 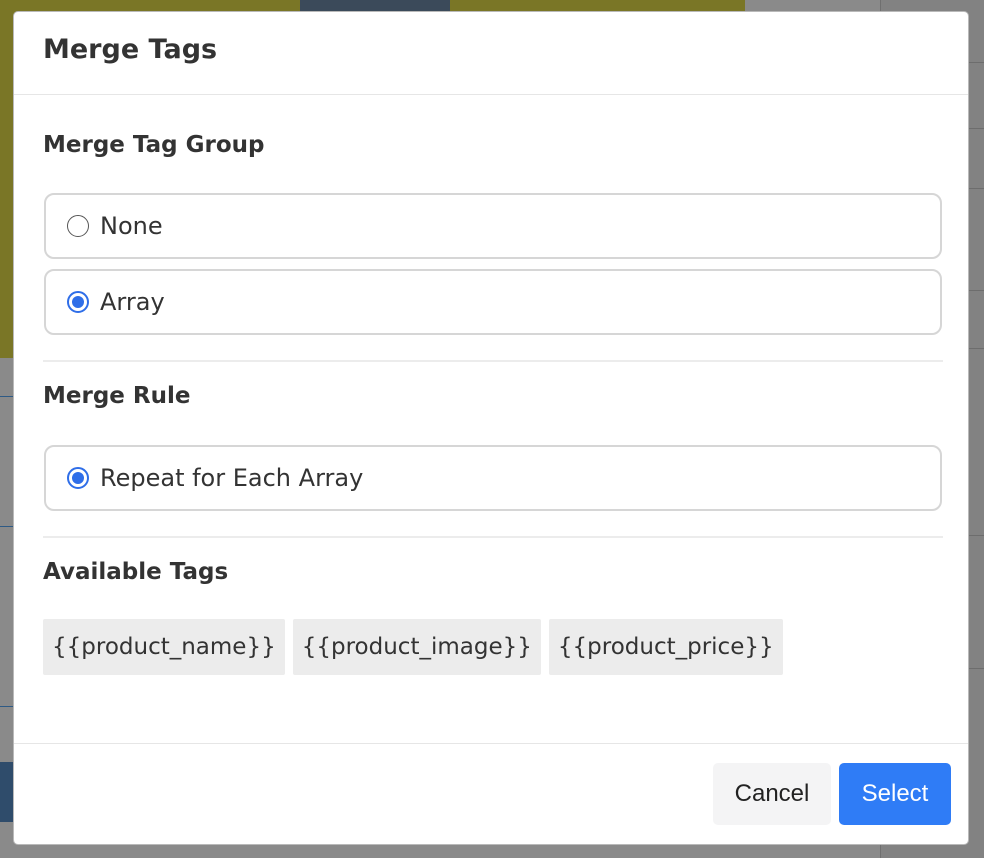 I want to click on select-button: Select, so click(x=895, y=794).